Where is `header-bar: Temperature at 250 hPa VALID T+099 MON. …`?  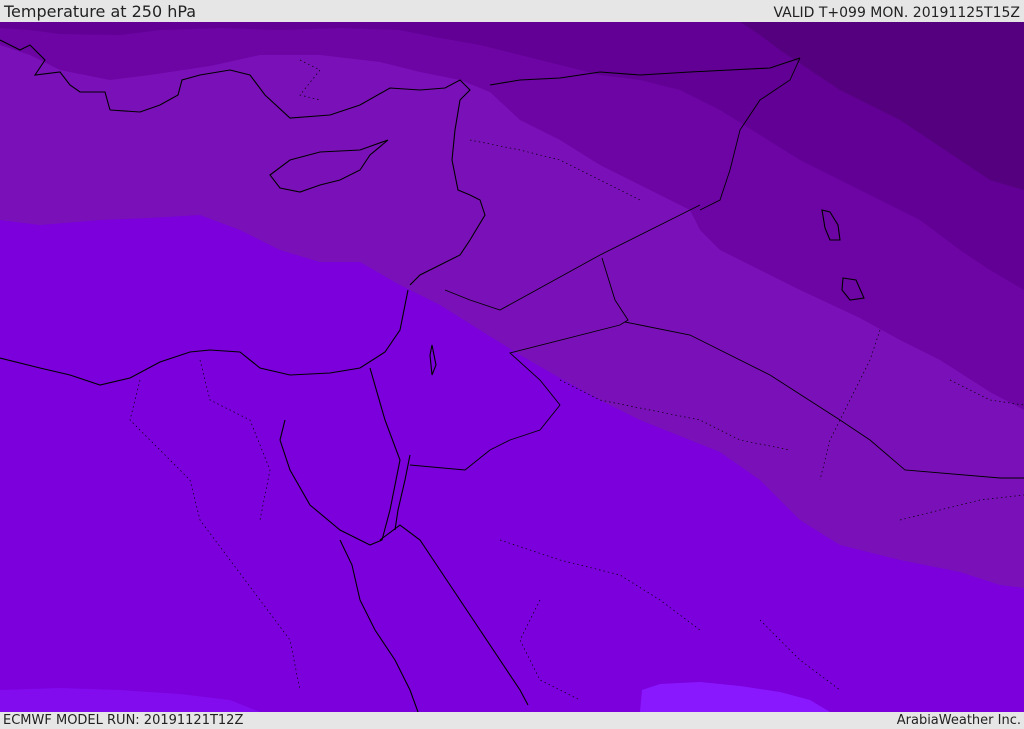
header-bar: Temperature at 250 hPa VALID T+099 MON. … is located at coordinates (512, 11).